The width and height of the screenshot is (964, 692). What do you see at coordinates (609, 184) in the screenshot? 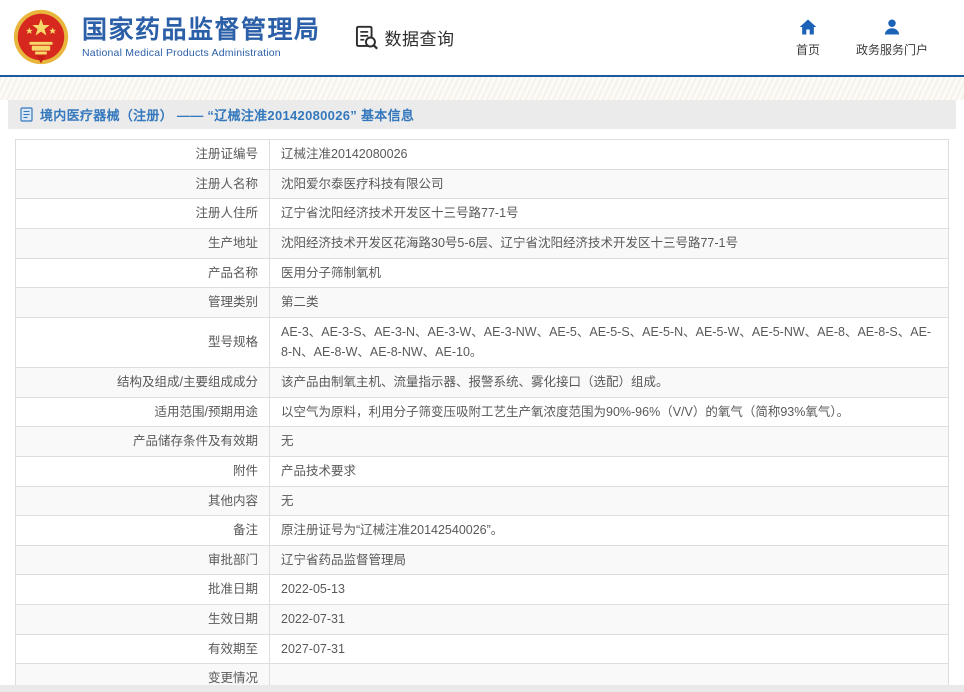
I see `row-value: 沈阳爱尔泰医疗科技有限公司` at bounding box center [609, 184].